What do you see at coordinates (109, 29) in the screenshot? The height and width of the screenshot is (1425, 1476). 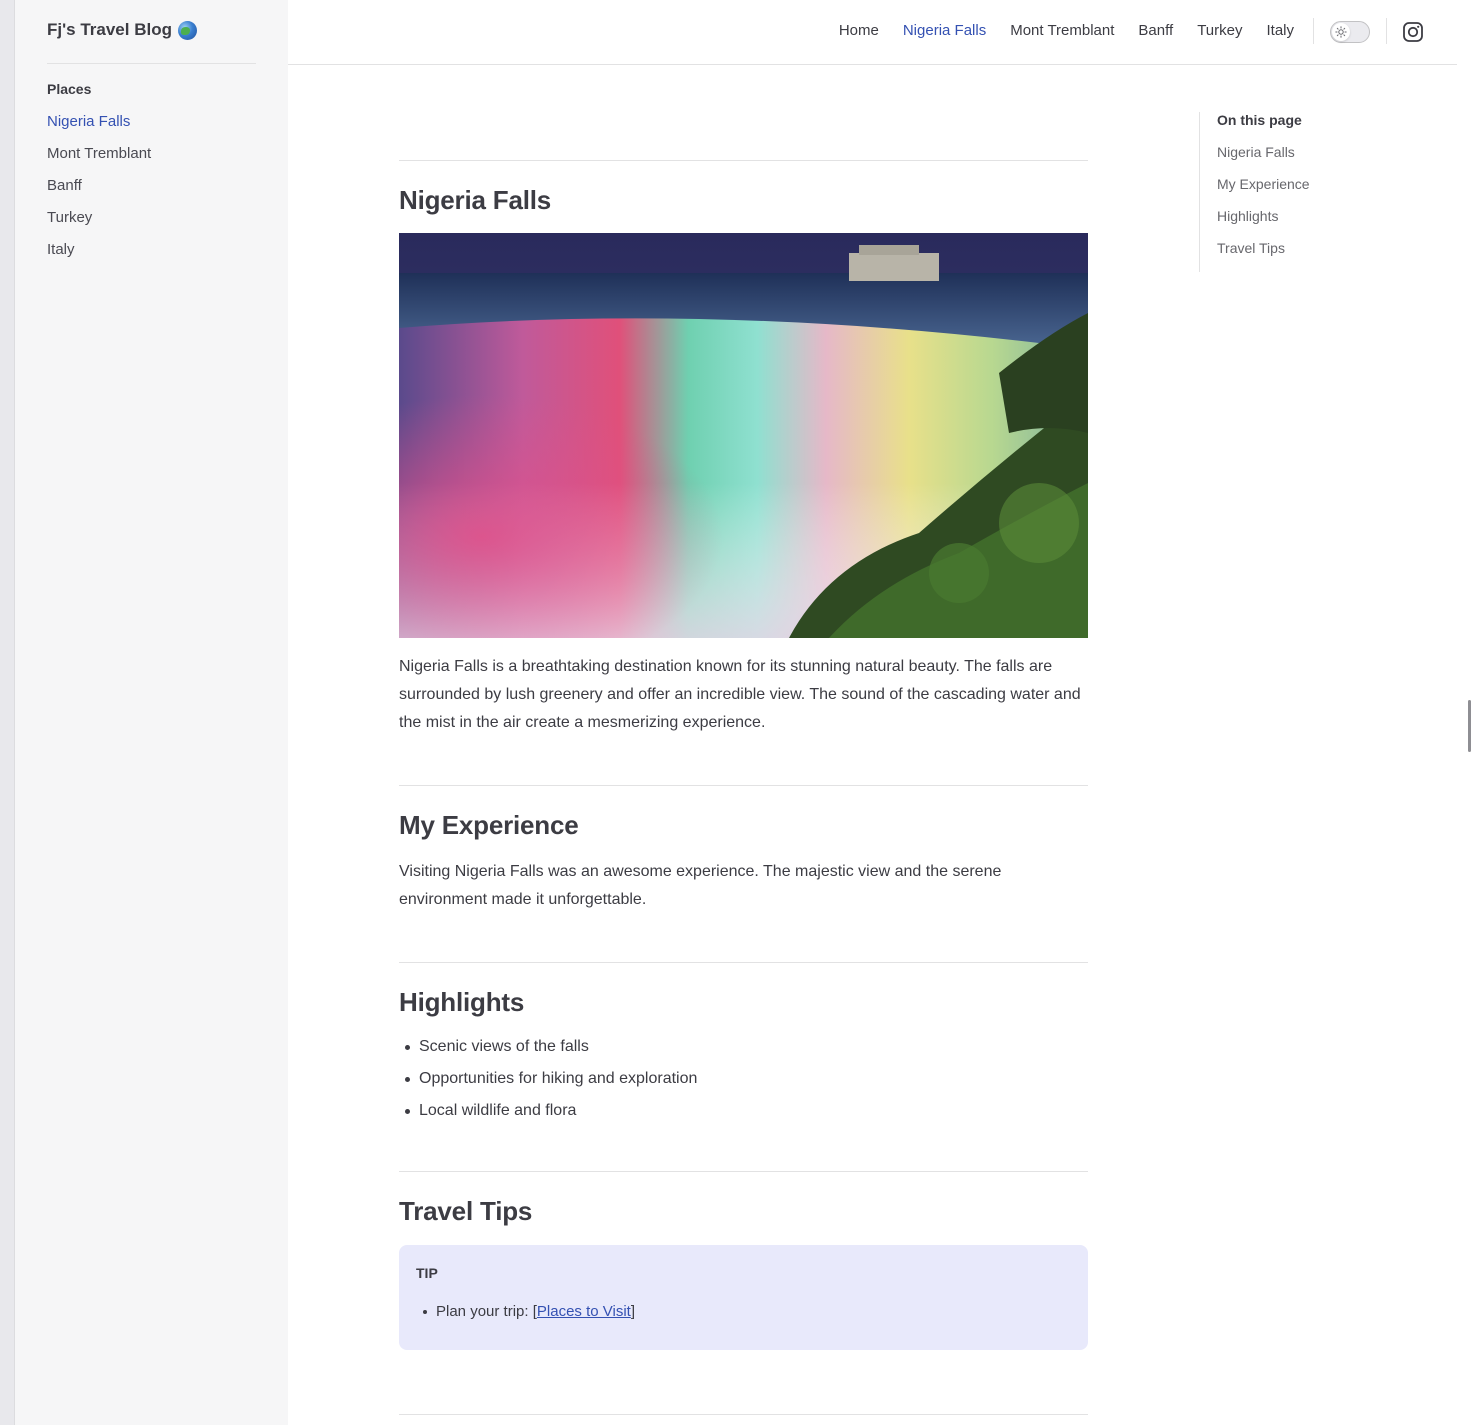 I see `site-title-text: Fj's Travel Blog` at bounding box center [109, 29].